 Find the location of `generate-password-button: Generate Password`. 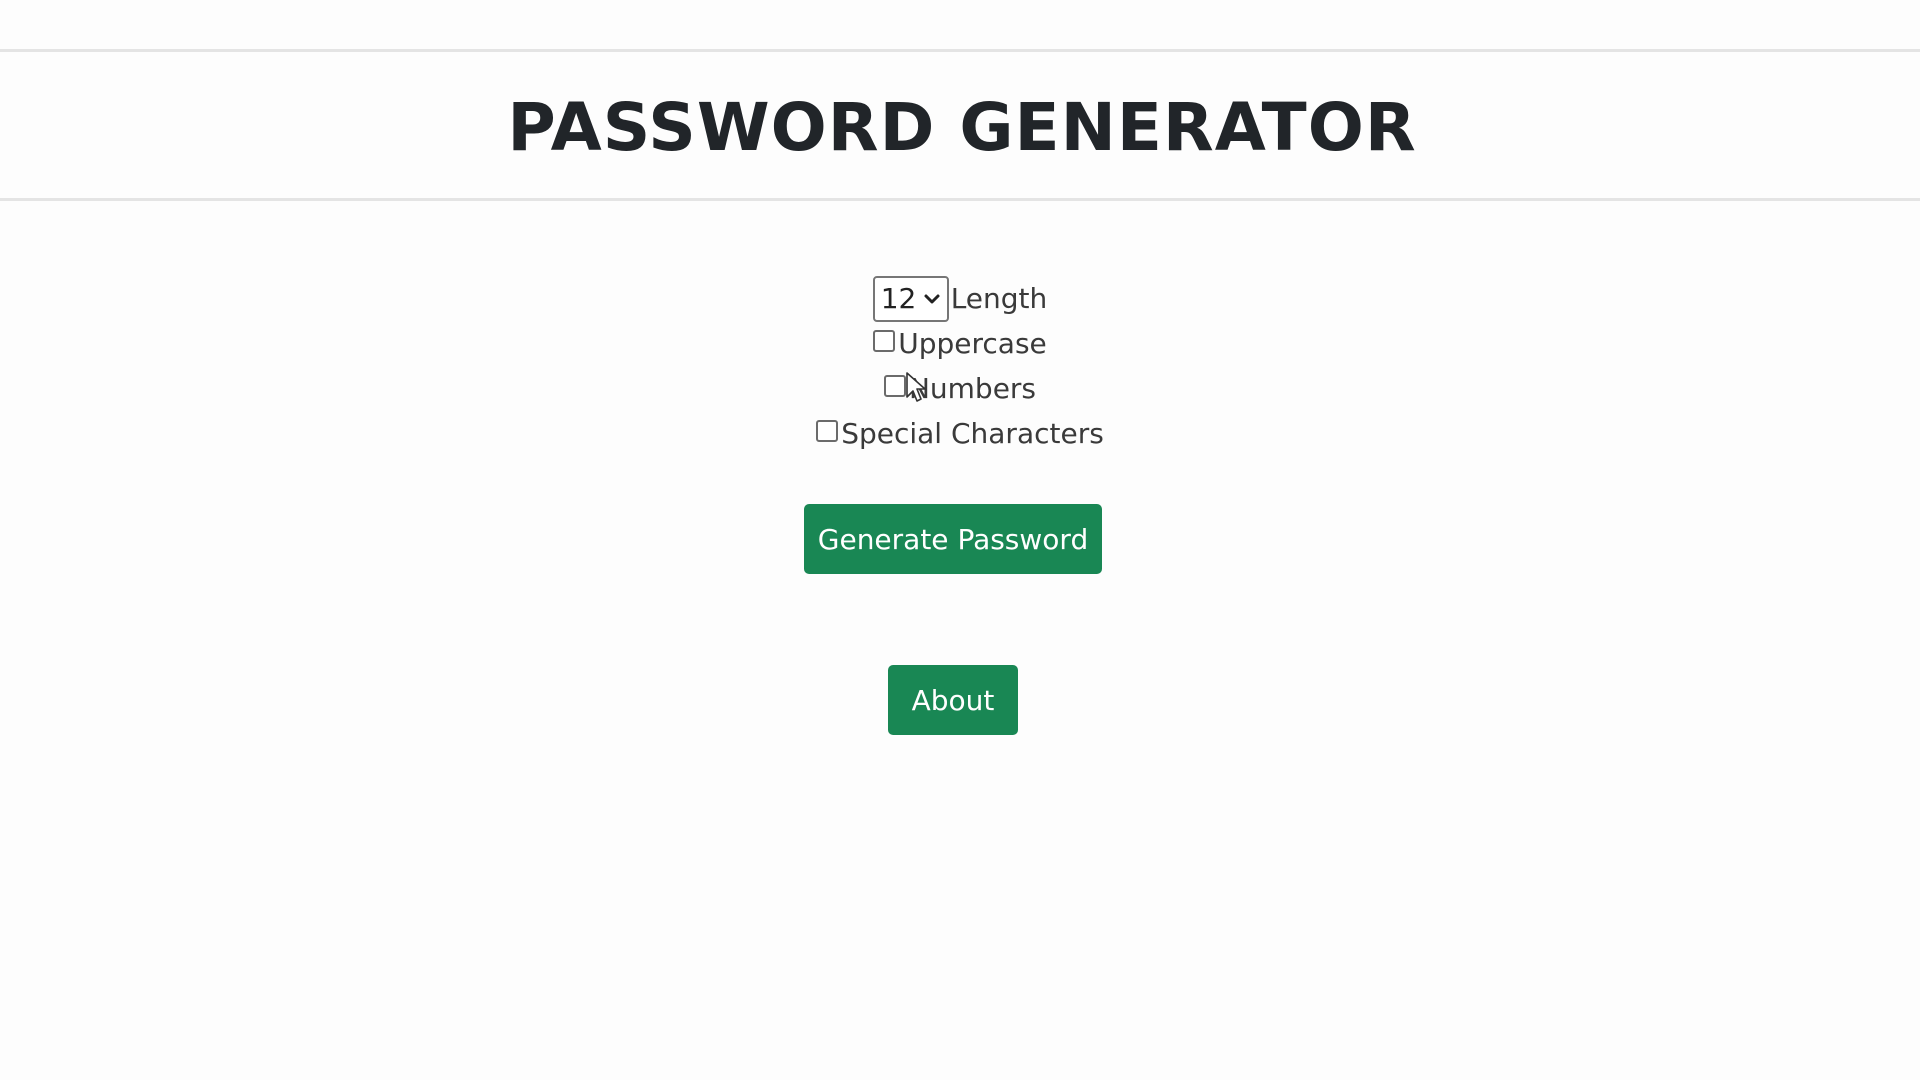

generate-password-button: Generate Password is located at coordinates (953, 539).